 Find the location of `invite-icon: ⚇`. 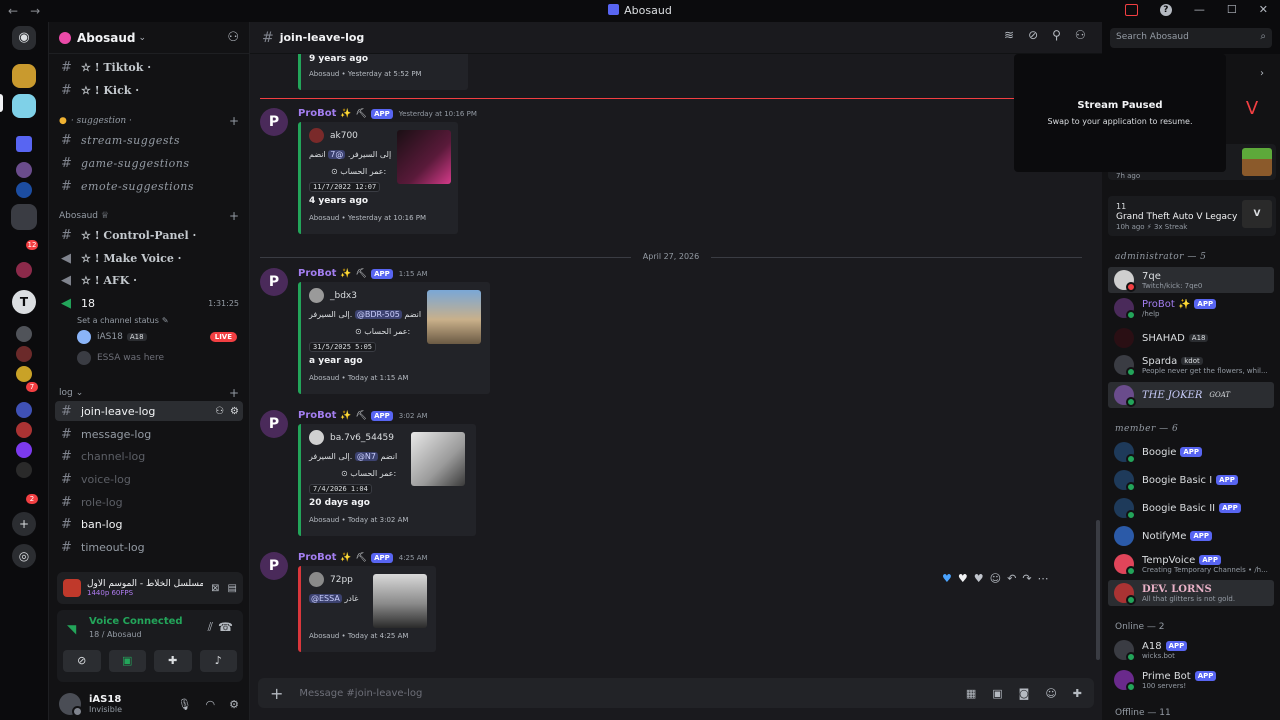

invite-icon: ⚇ is located at coordinates (219, 411).